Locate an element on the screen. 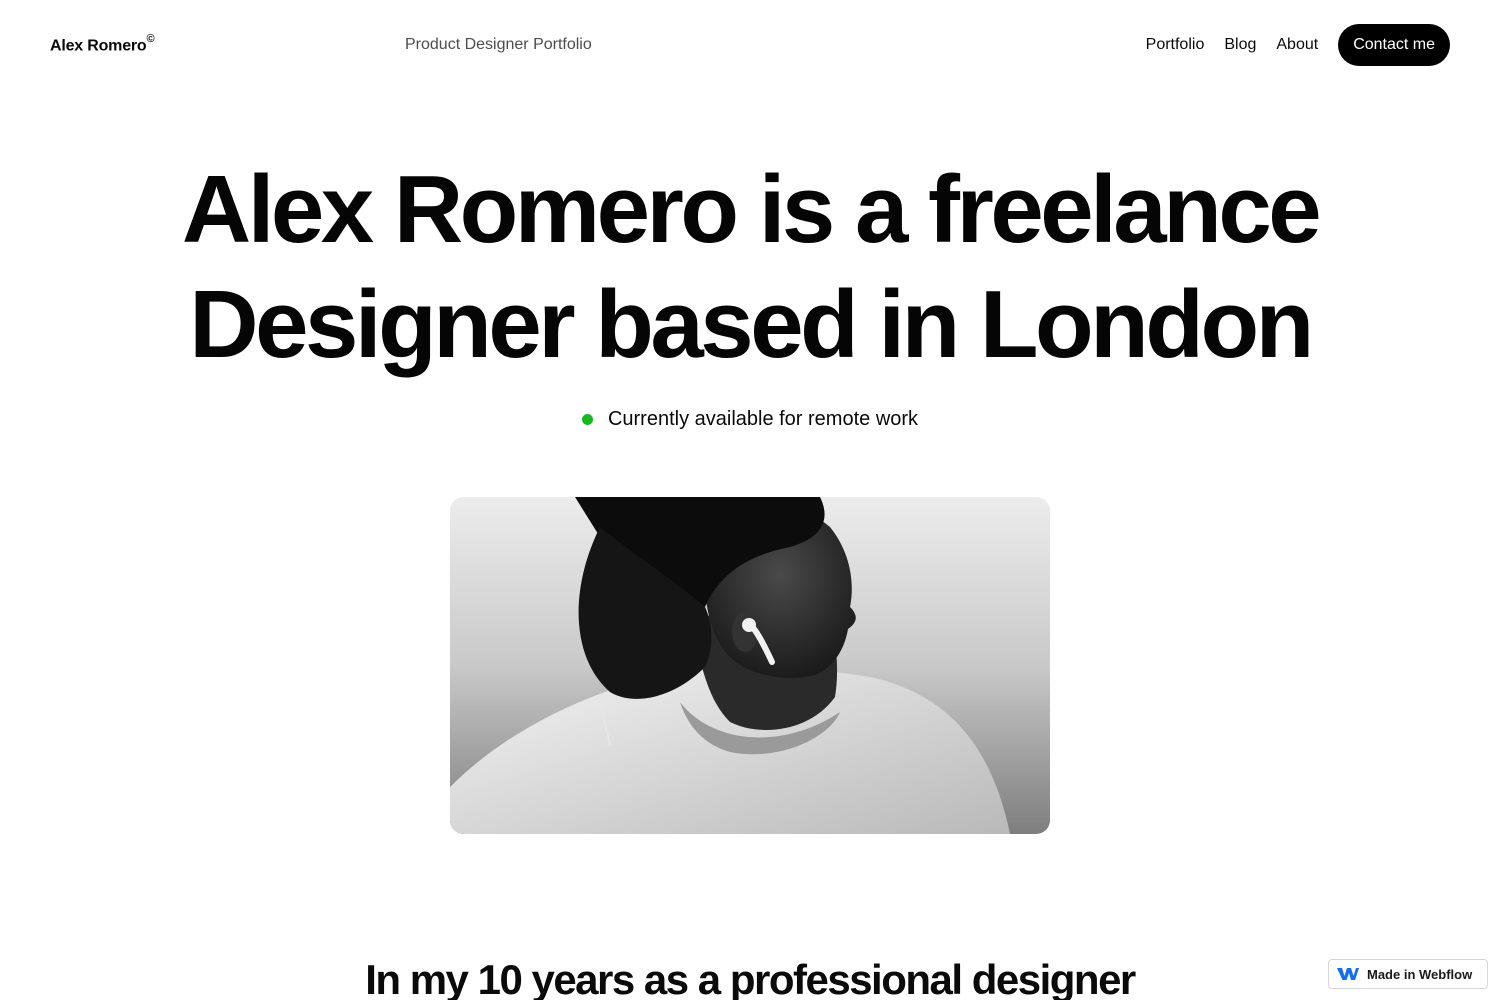 Image resolution: width=1500 pixels, height=1000 pixels. badge-label: Made in Webflow is located at coordinates (1420, 974).